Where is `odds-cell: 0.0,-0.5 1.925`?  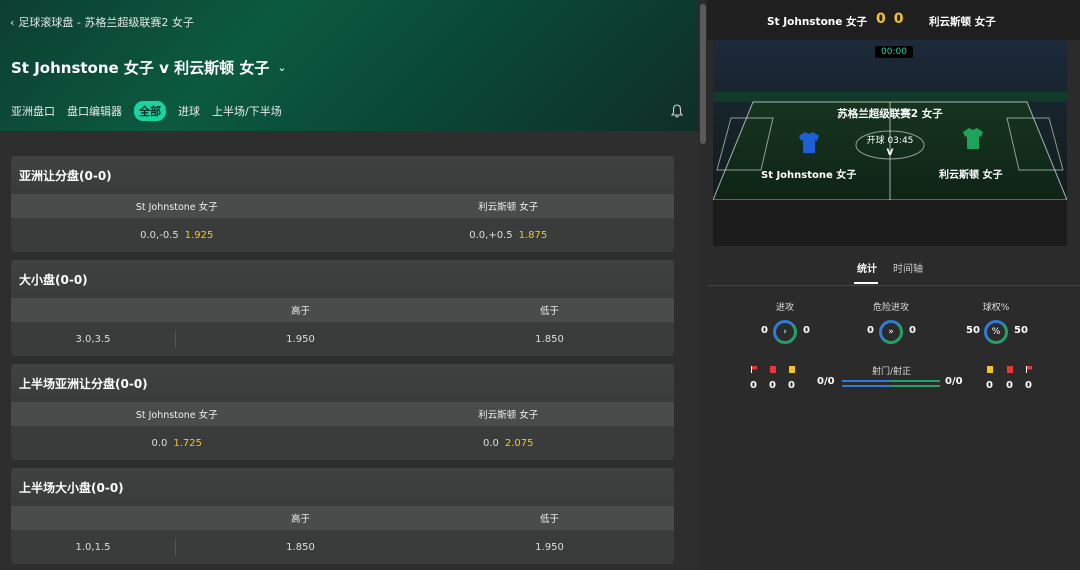 odds-cell: 0.0,-0.5 1.925 is located at coordinates (177, 235).